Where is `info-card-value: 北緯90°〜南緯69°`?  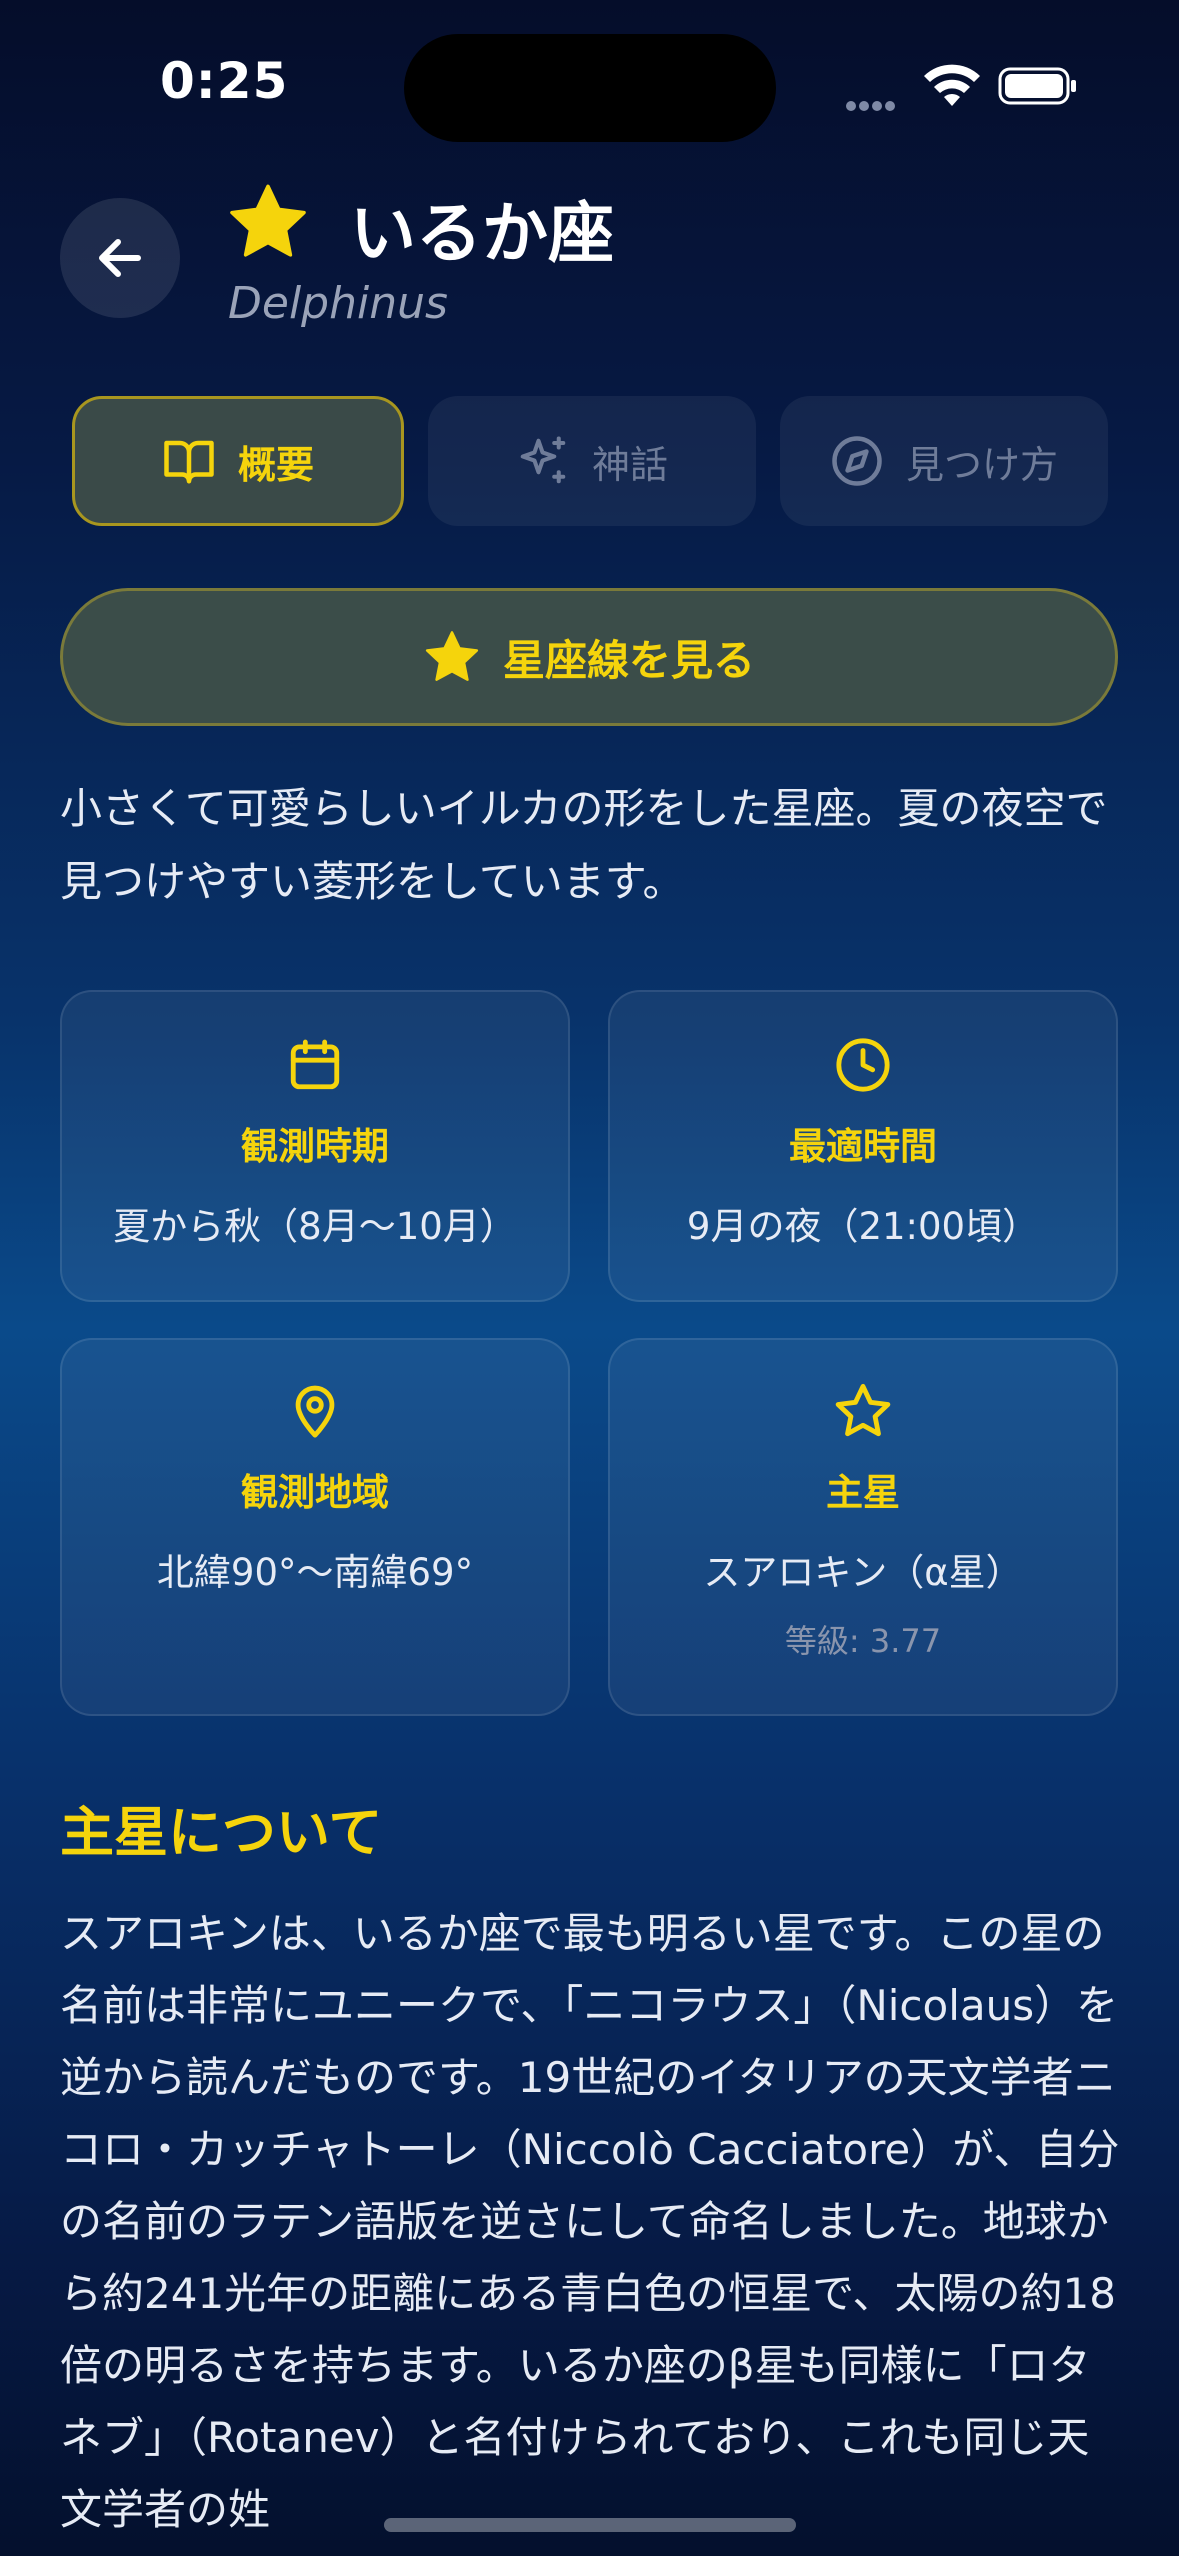 info-card-value: 北緯90°〜南緯69° is located at coordinates (315, 1572).